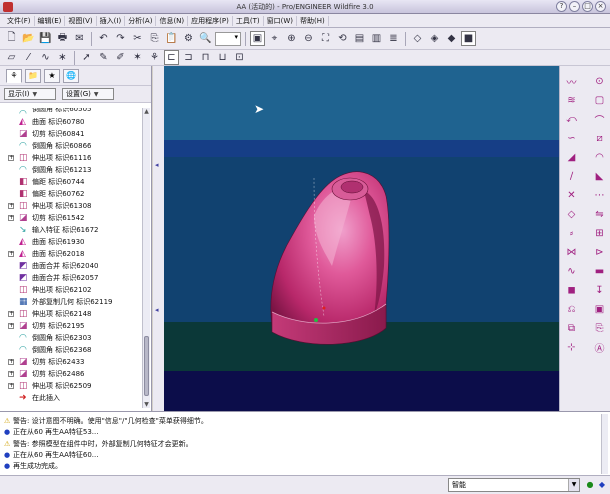  What do you see at coordinates (342, 38) in the screenshot?
I see `reorient-icon: ⟲` at bounding box center [342, 38].